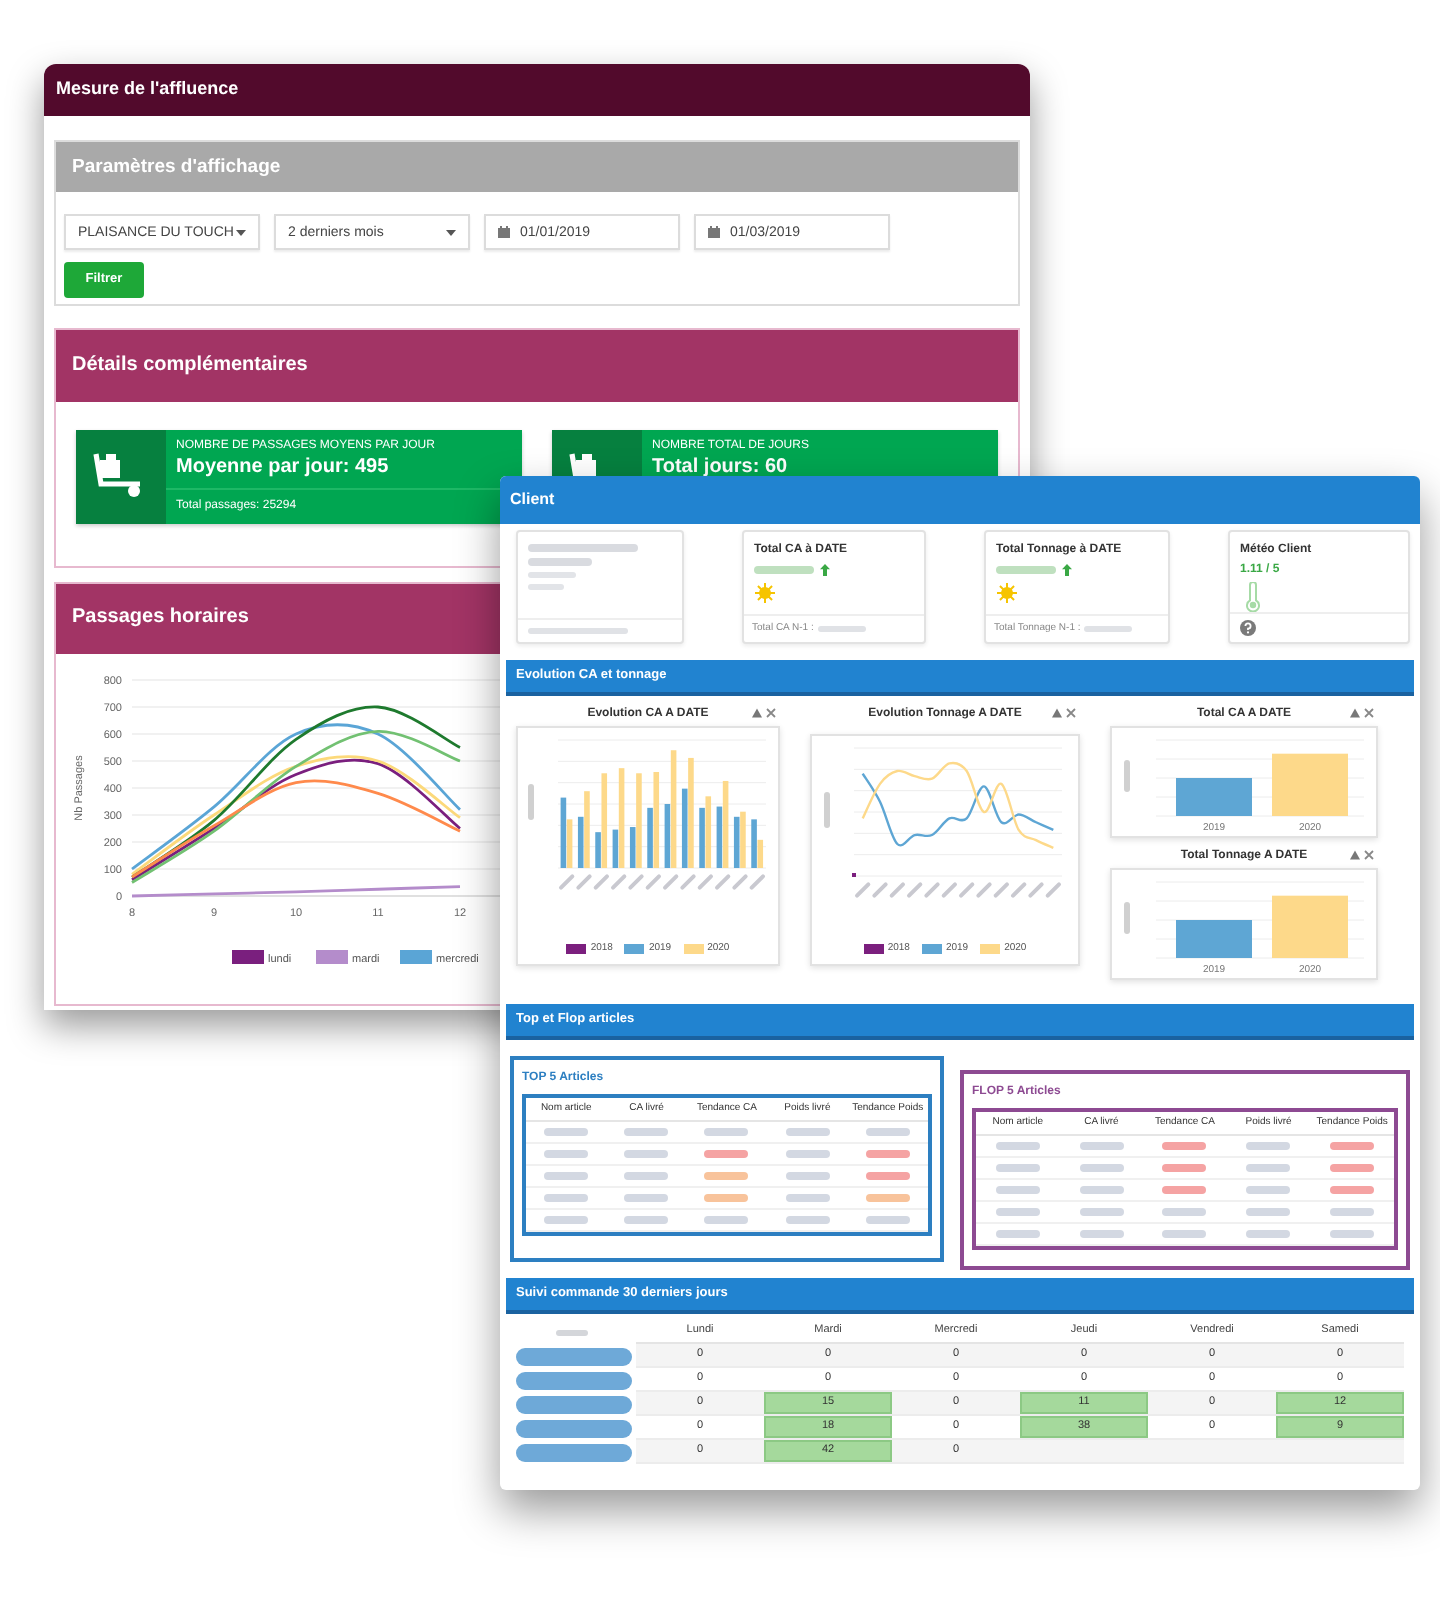 Image resolution: width=1440 pixels, height=1600 pixels. What do you see at coordinates (1248, 628) in the screenshot?
I see `help-icon` at bounding box center [1248, 628].